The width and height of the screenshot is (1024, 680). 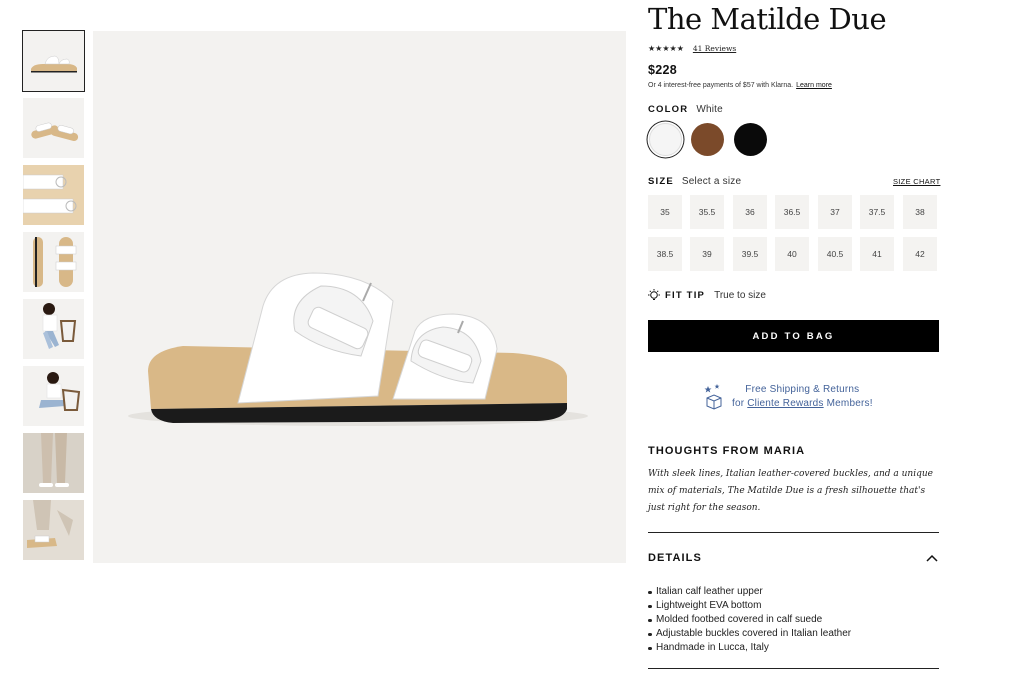 What do you see at coordinates (709, 109) in the screenshot?
I see `color-selected-value: White` at bounding box center [709, 109].